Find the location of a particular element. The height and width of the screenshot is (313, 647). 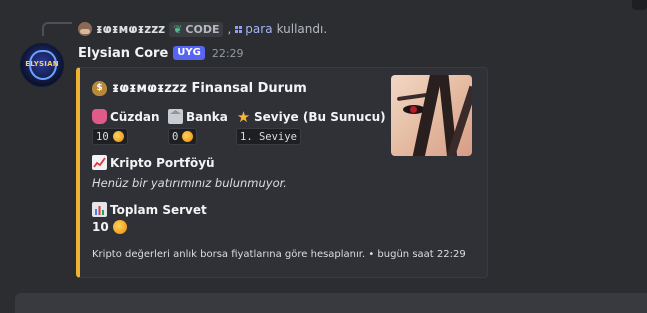

bank-code: 0 is located at coordinates (183, 136).